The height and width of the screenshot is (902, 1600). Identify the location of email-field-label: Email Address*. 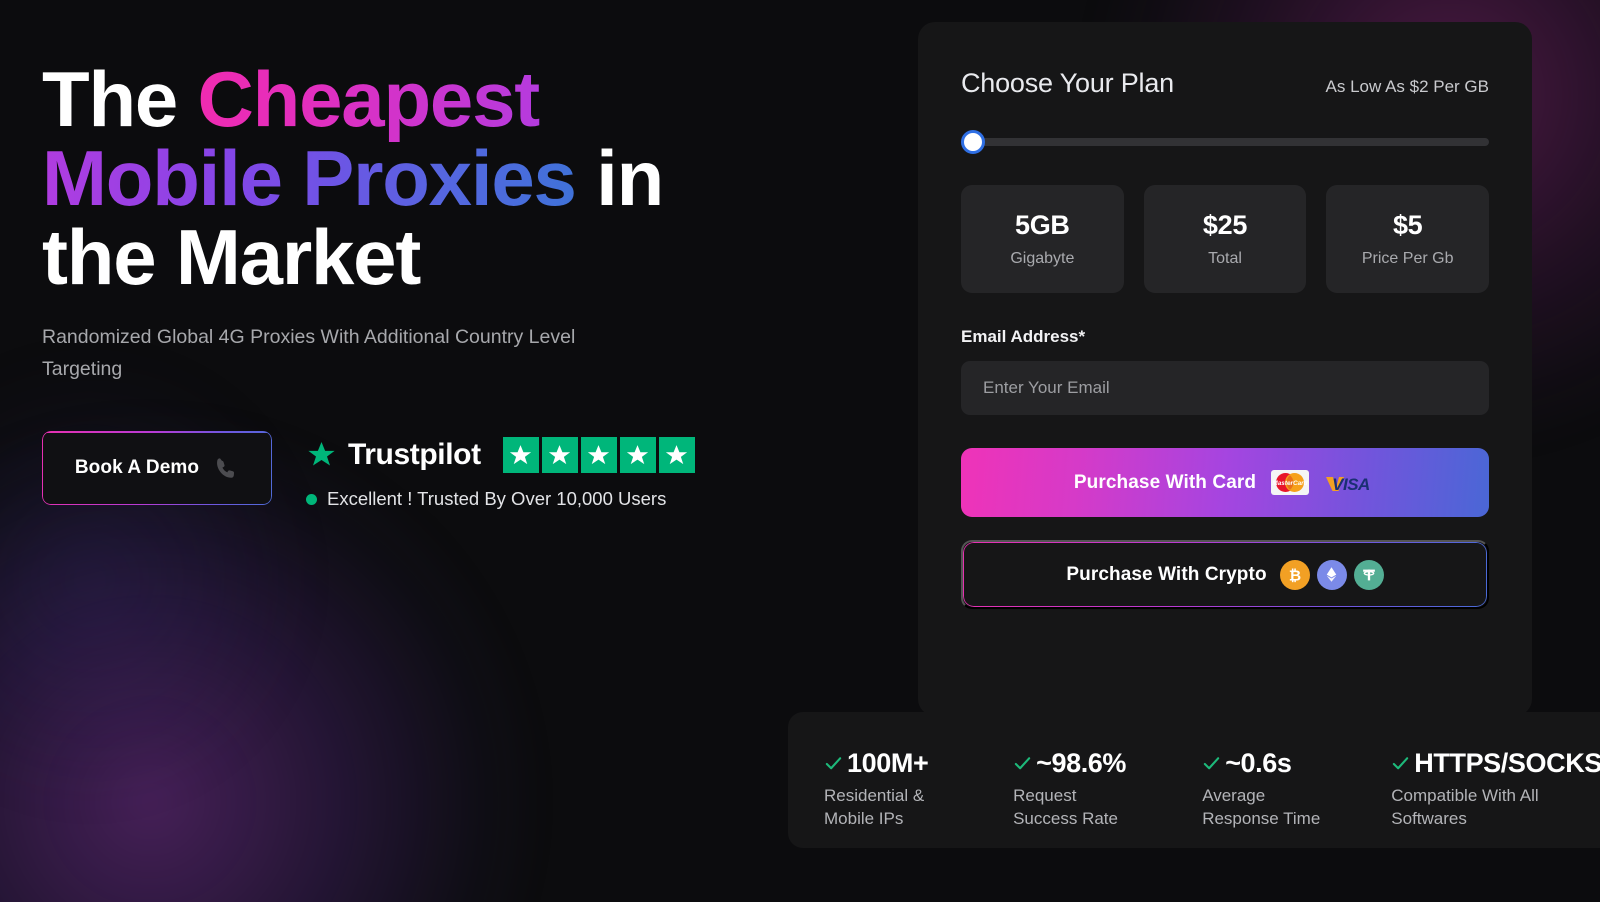
(1023, 336).